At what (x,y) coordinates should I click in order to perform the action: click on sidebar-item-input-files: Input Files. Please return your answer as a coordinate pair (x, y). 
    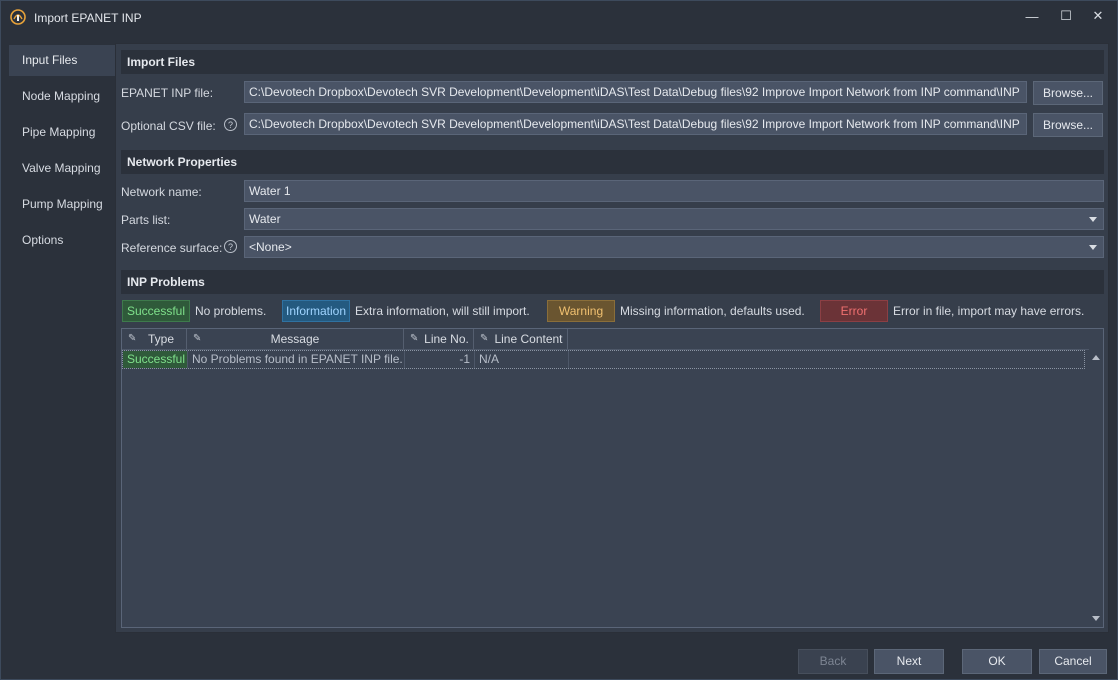
    Looking at the image, I should click on (62, 60).